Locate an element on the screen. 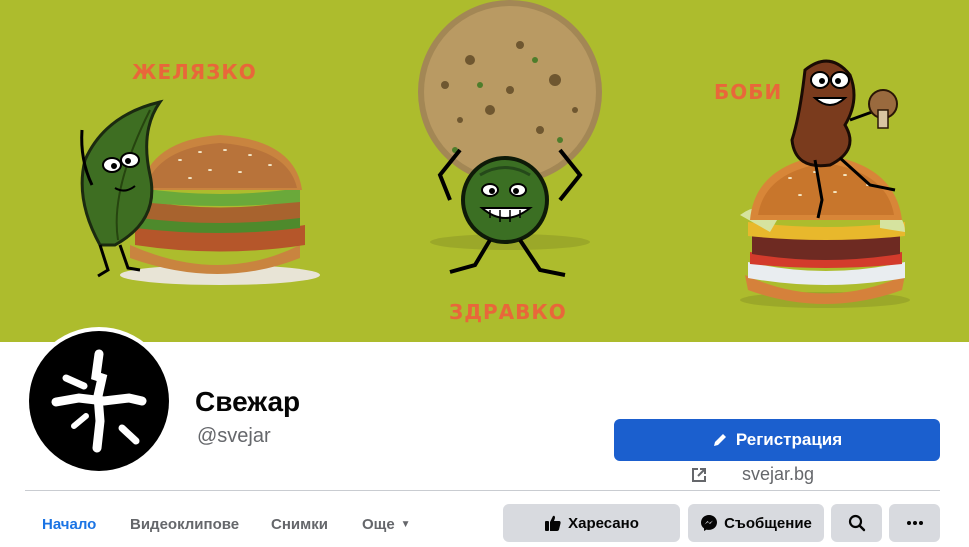 The height and width of the screenshot is (547, 969). page-title: Свежар is located at coordinates (248, 401).